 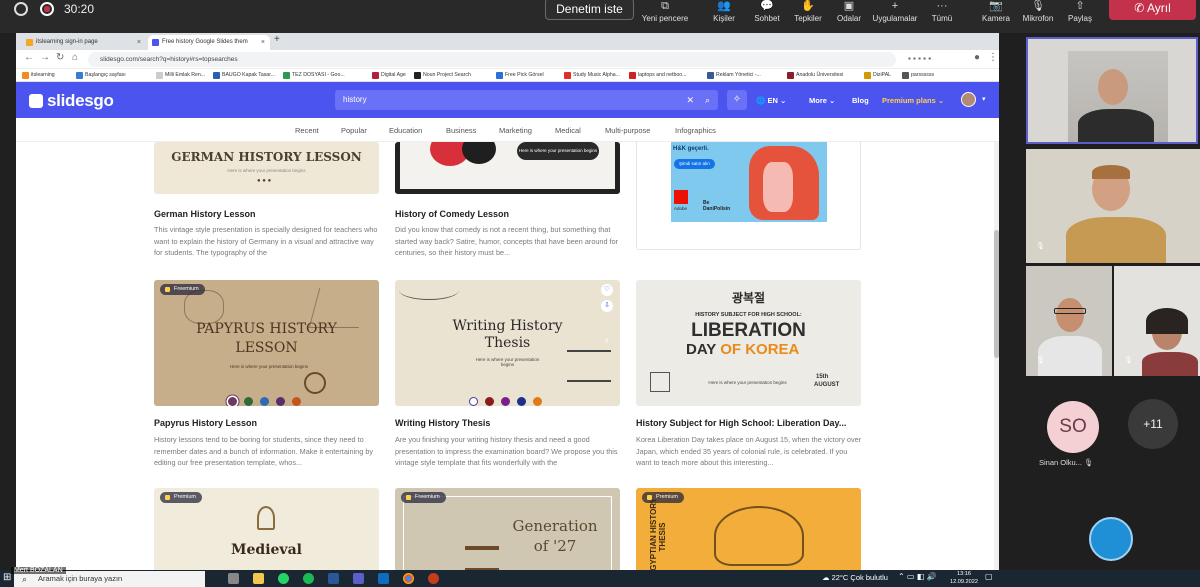 What do you see at coordinates (71, 101) in the screenshot?
I see `slidesgo-logo: slidesgo` at bounding box center [71, 101].